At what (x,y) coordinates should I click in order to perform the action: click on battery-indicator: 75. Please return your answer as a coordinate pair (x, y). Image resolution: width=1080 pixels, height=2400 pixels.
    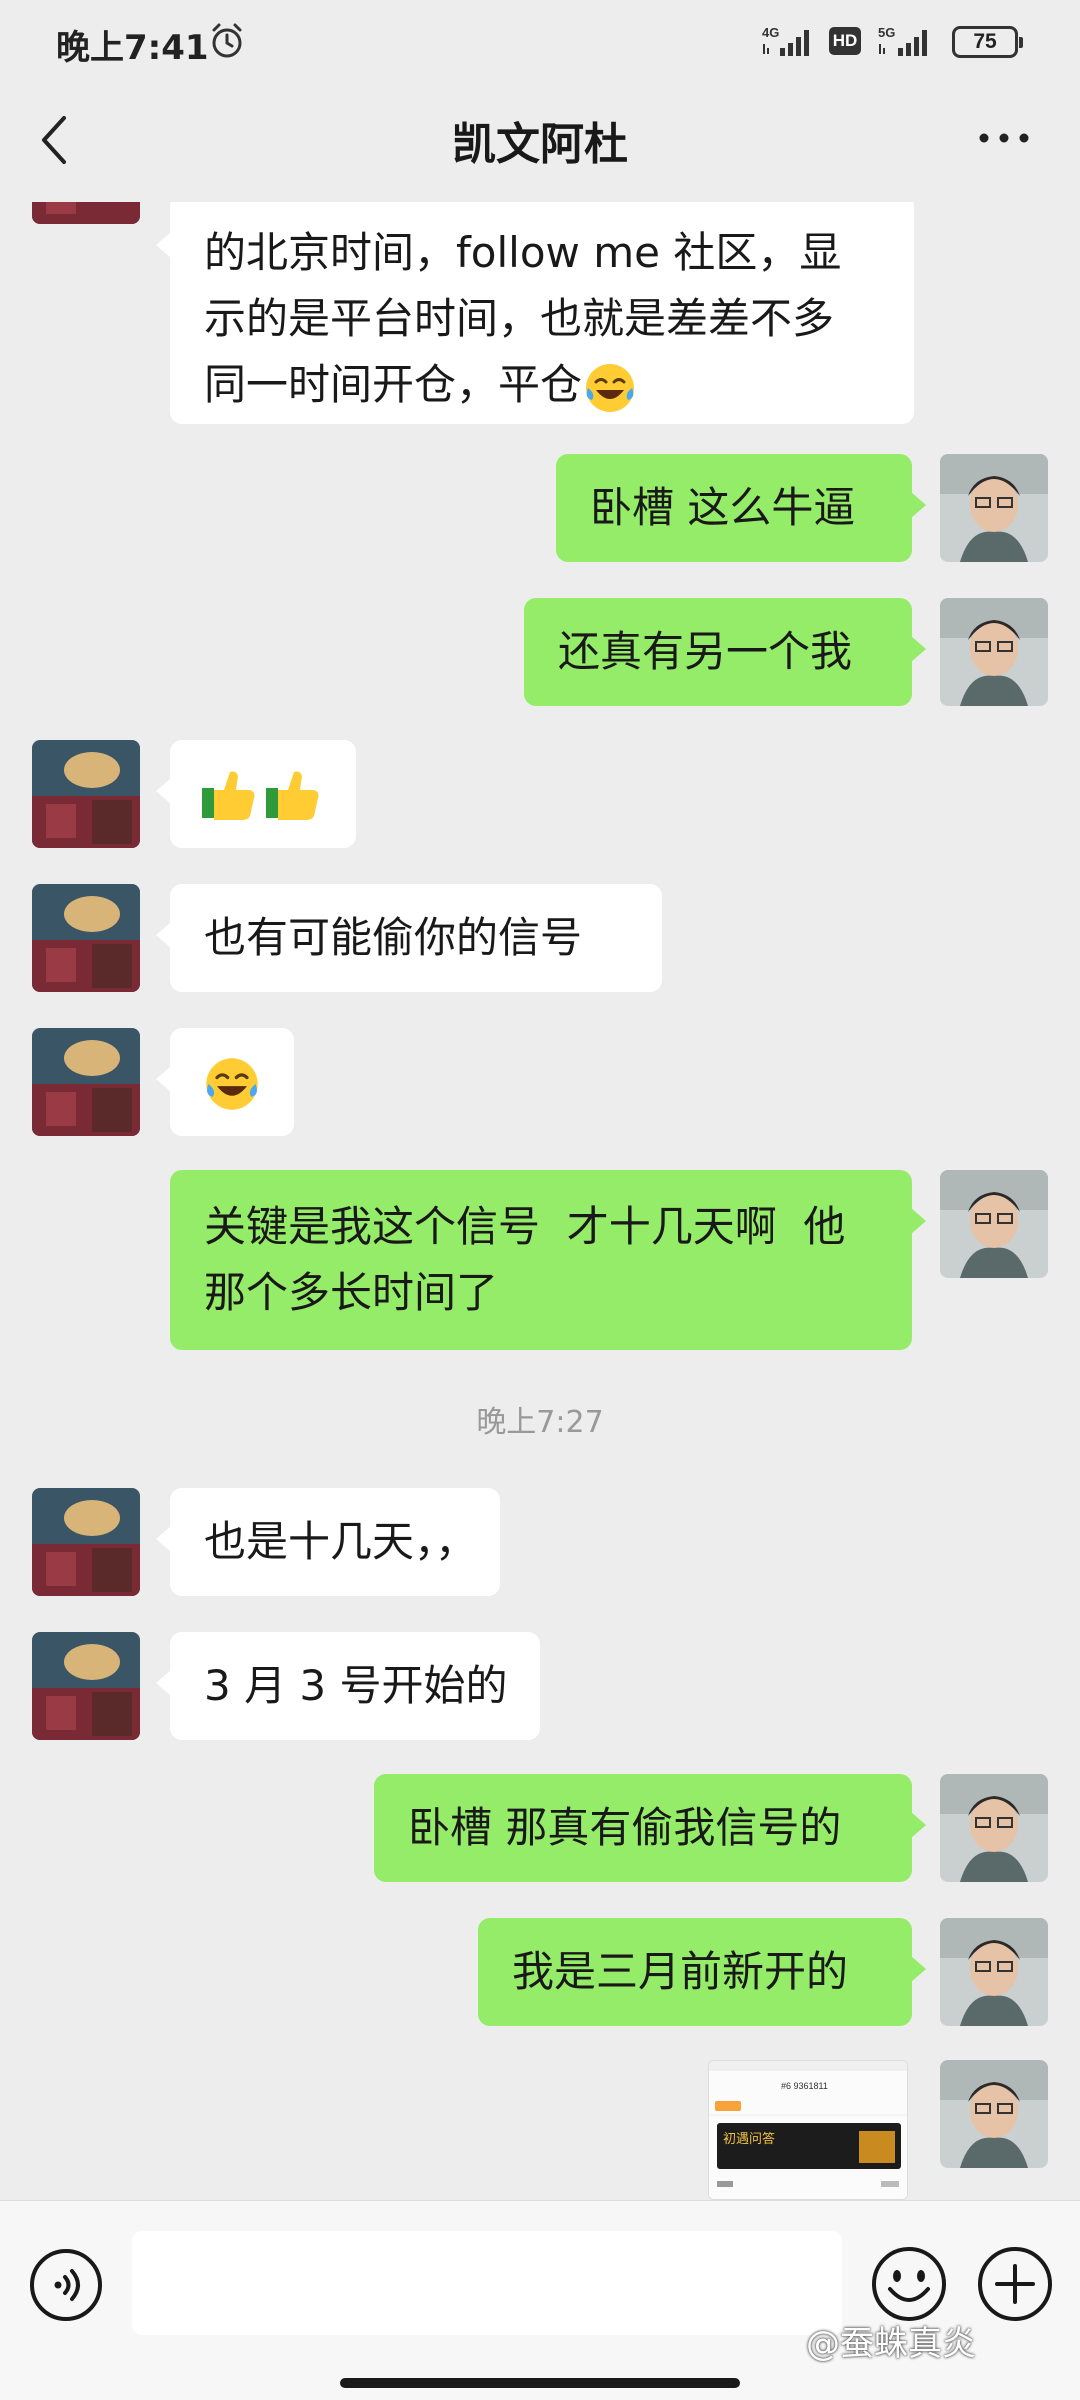
    Looking at the image, I should click on (987, 42).